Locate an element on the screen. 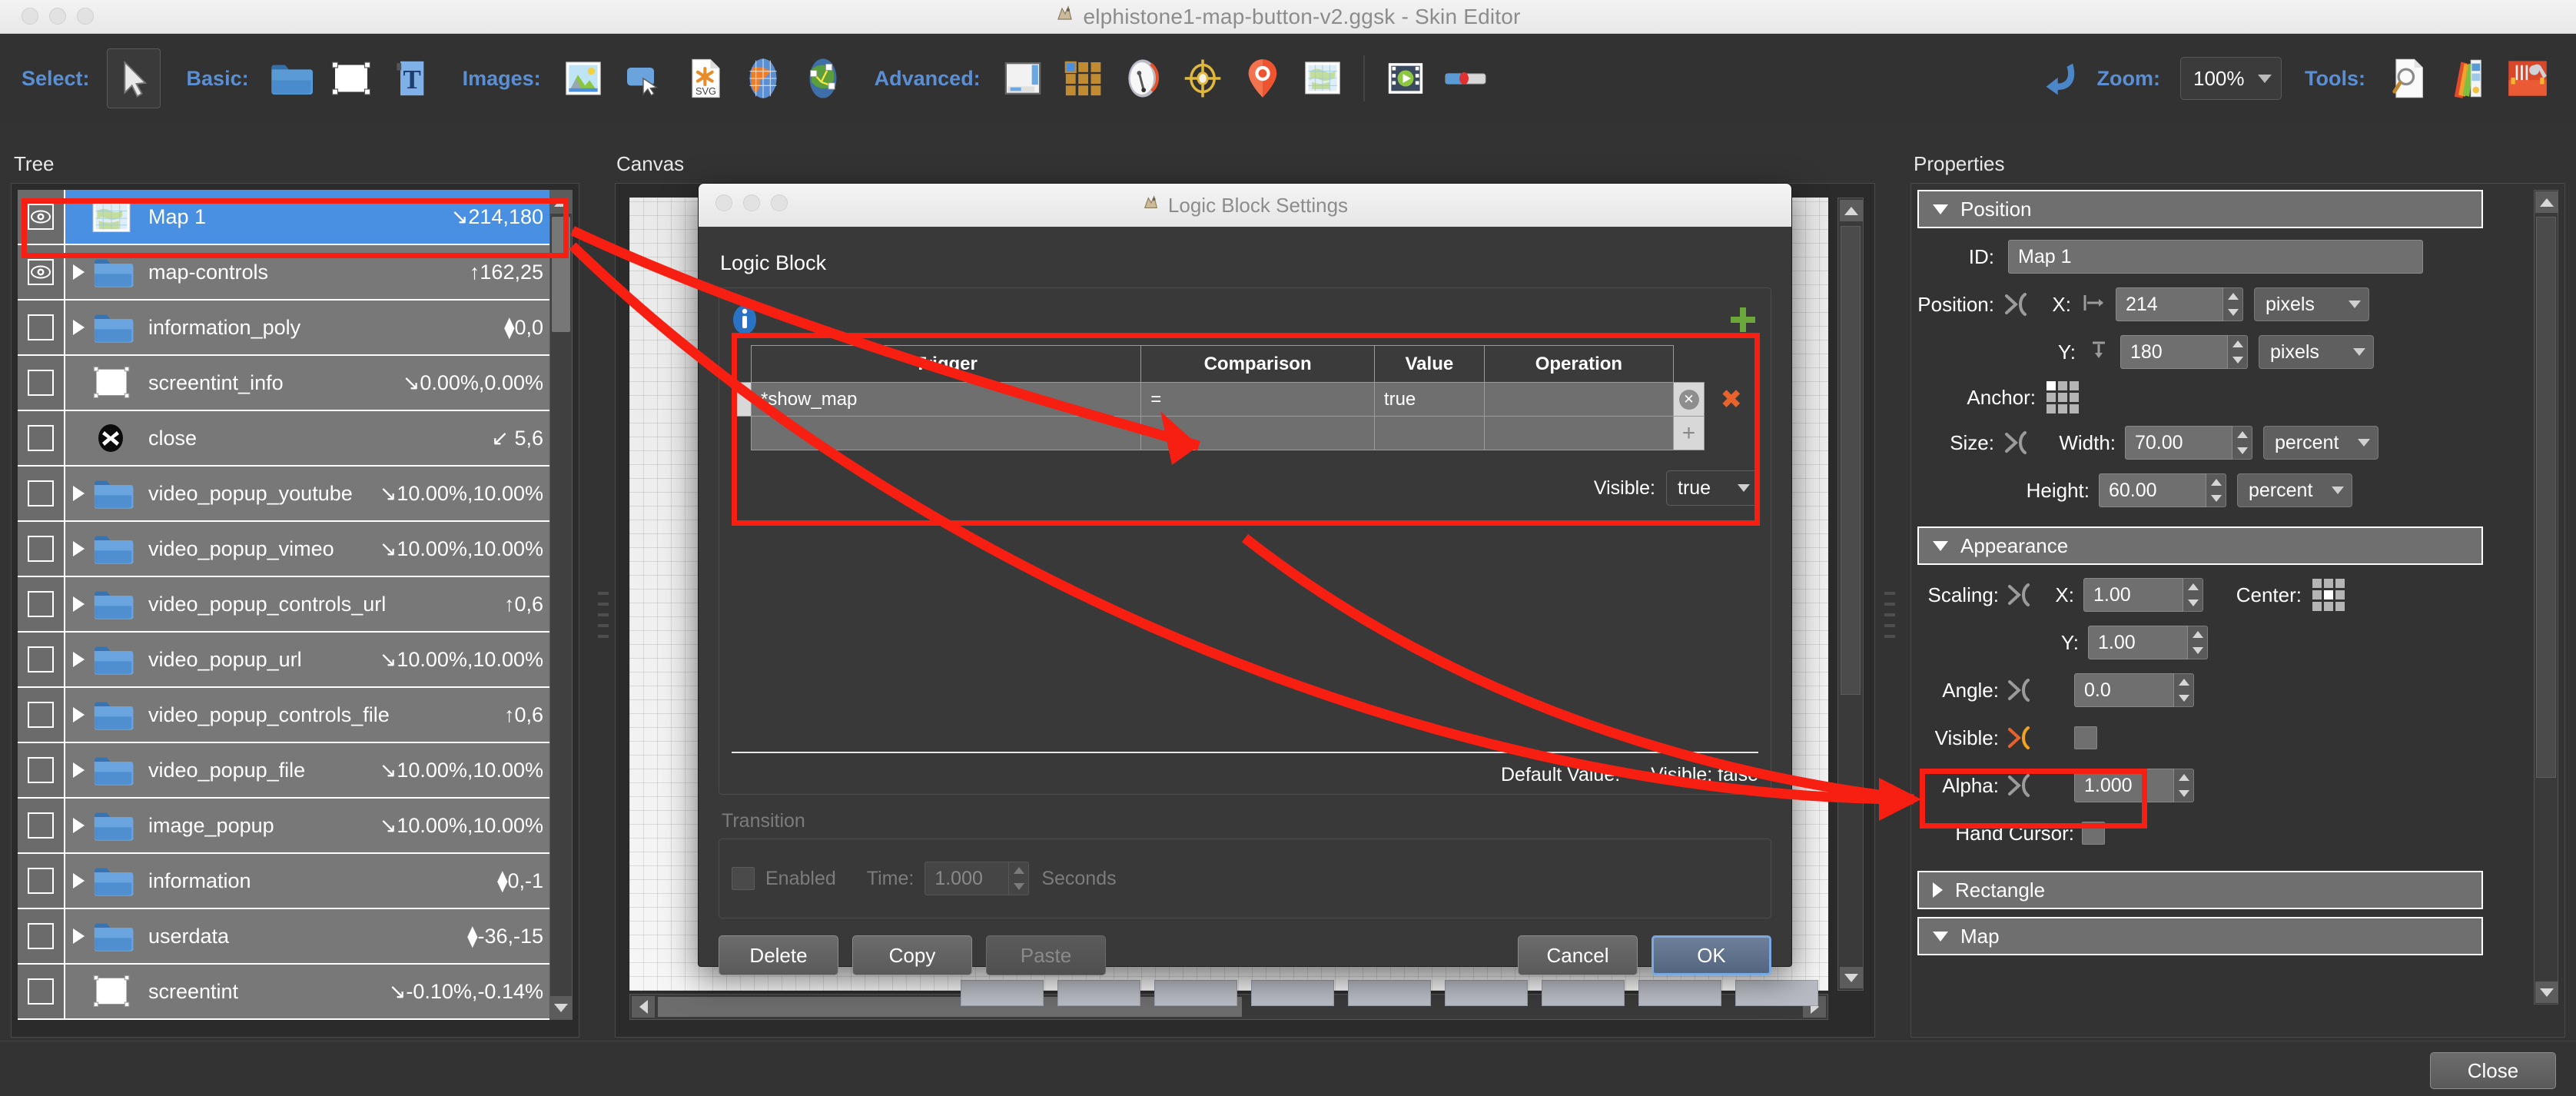 Image resolution: width=2576 pixels, height=1096 pixels. close-window-button is located at coordinates (30, 16).